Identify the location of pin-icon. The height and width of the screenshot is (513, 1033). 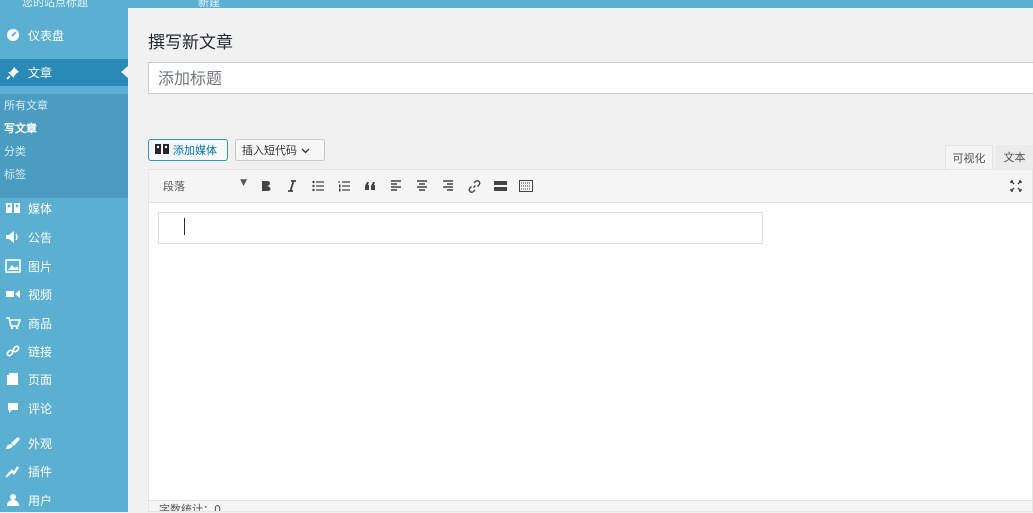
(13, 73).